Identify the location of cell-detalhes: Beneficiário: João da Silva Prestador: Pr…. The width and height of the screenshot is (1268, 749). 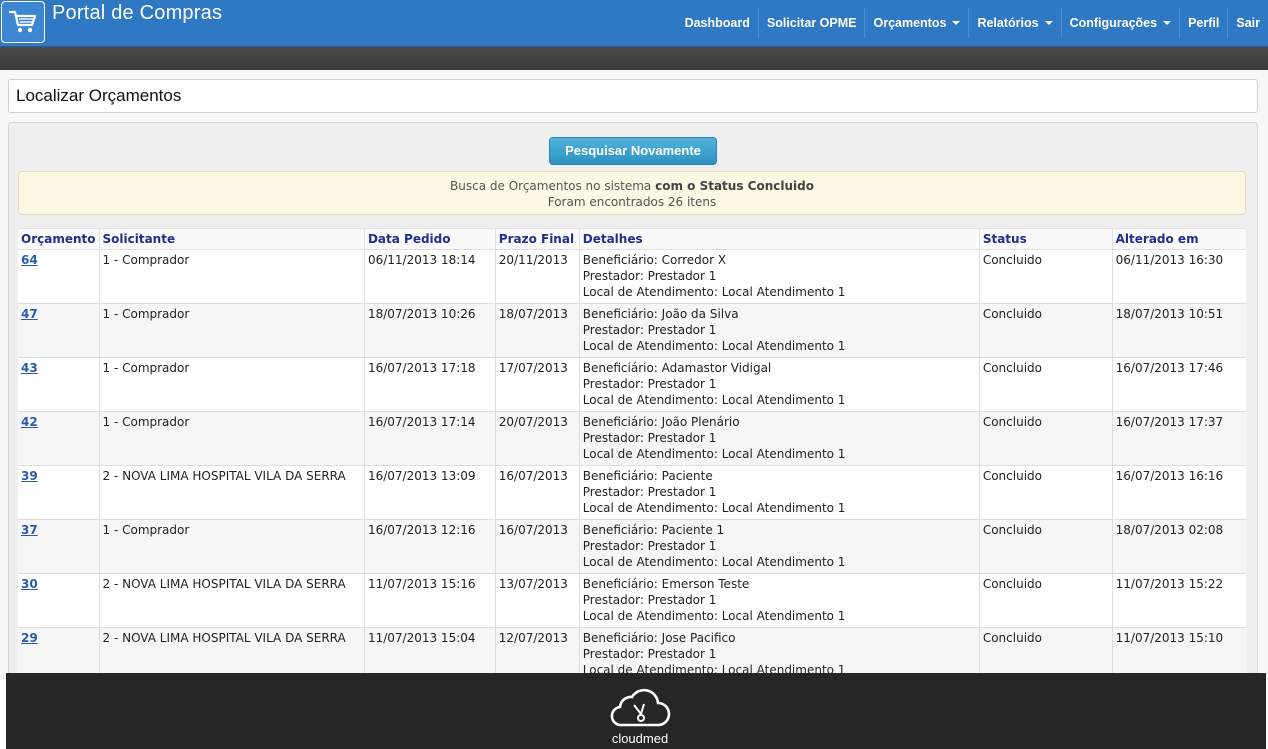
(779, 330).